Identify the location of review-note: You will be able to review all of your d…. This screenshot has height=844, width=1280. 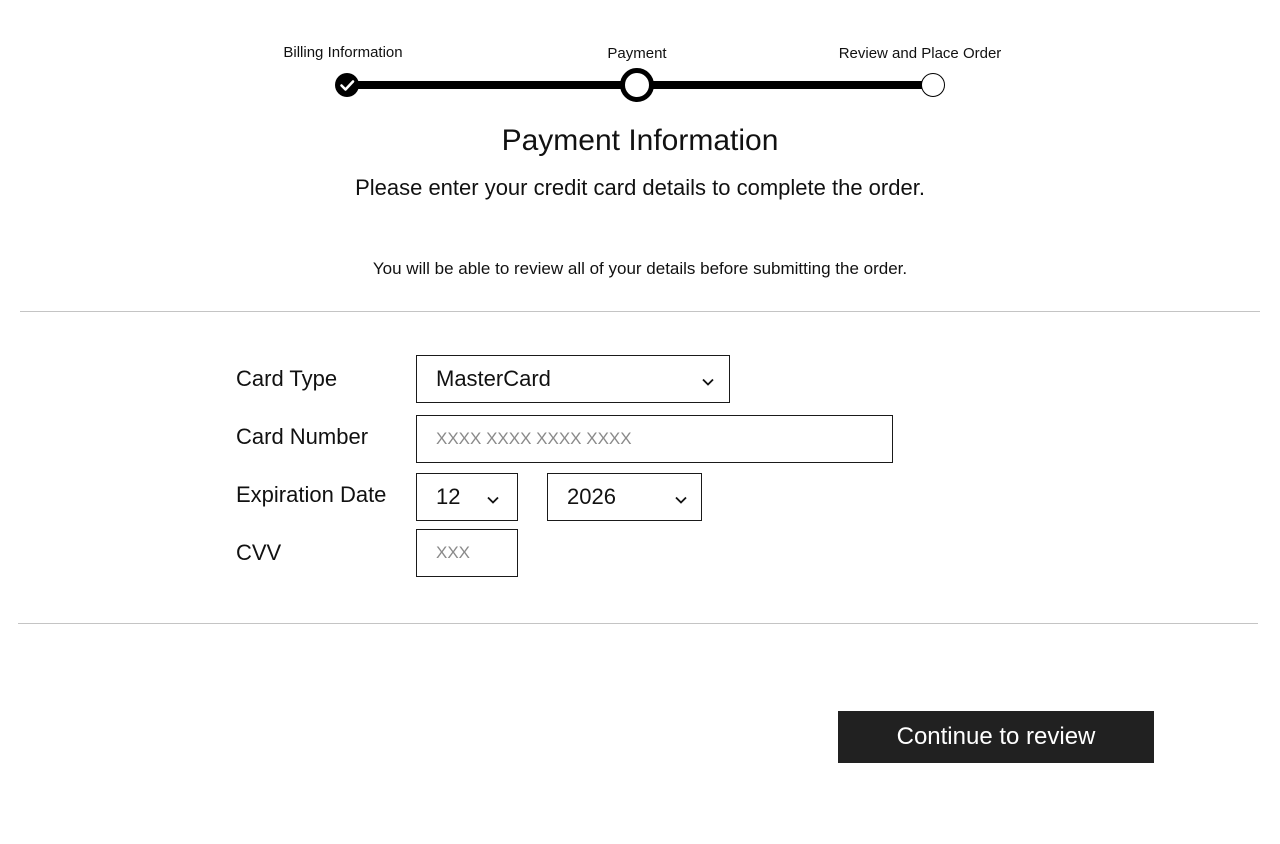
(640, 268).